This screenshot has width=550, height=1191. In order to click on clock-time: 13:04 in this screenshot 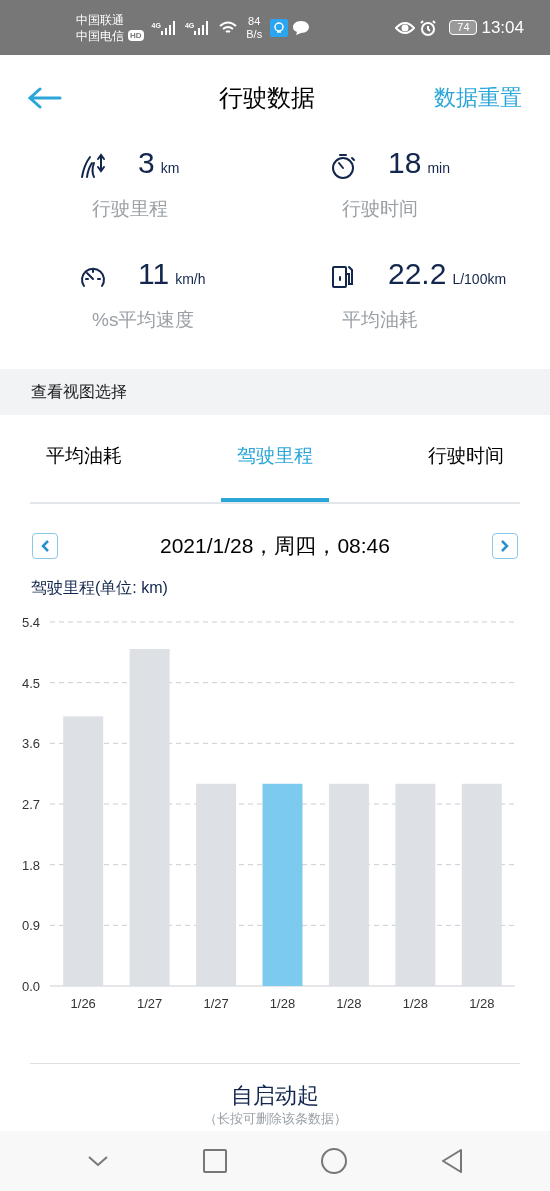, I will do `click(502, 27)`.